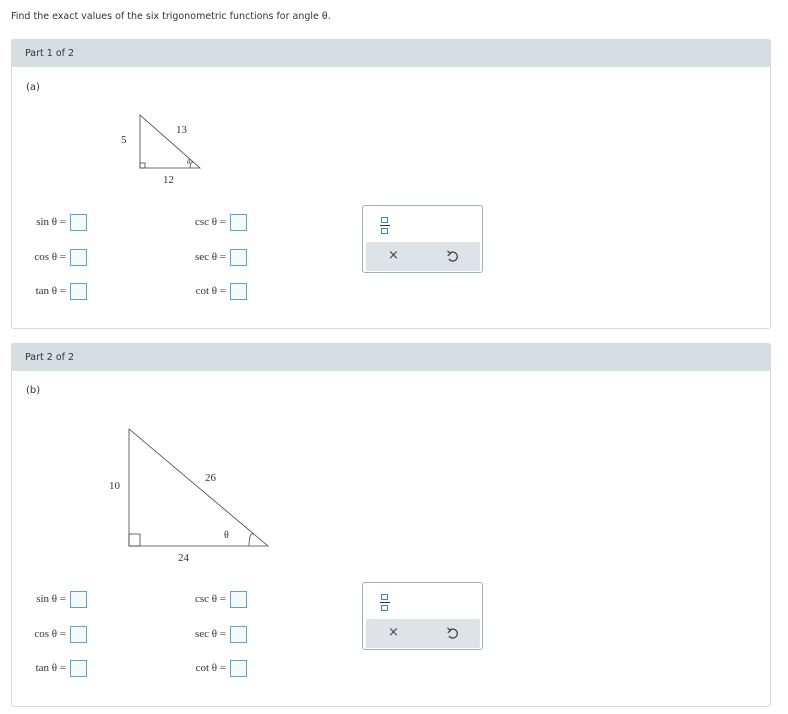 The width and height of the screenshot is (788, 714). What do you see at coordinates (50, 634) in the screenshot?
I see `cos-label-b: cos θ =` at bounding box center [50, 634].